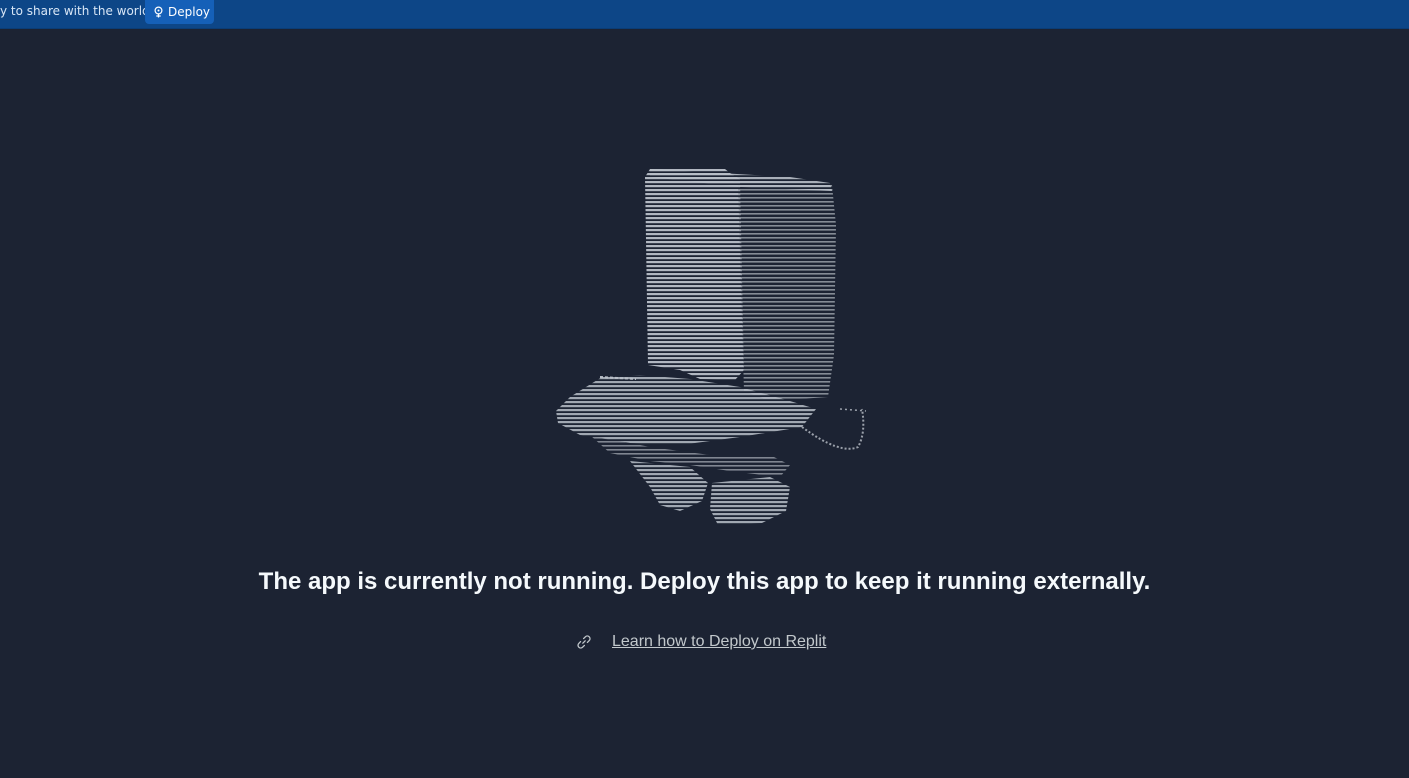  I want to click on ascii-art-illustration, so click(710, 347).